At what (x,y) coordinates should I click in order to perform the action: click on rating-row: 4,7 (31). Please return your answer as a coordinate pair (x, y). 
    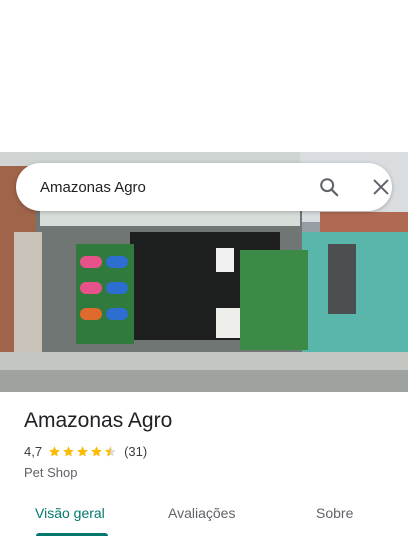
    Looking at the image, I should click on (85, 451).